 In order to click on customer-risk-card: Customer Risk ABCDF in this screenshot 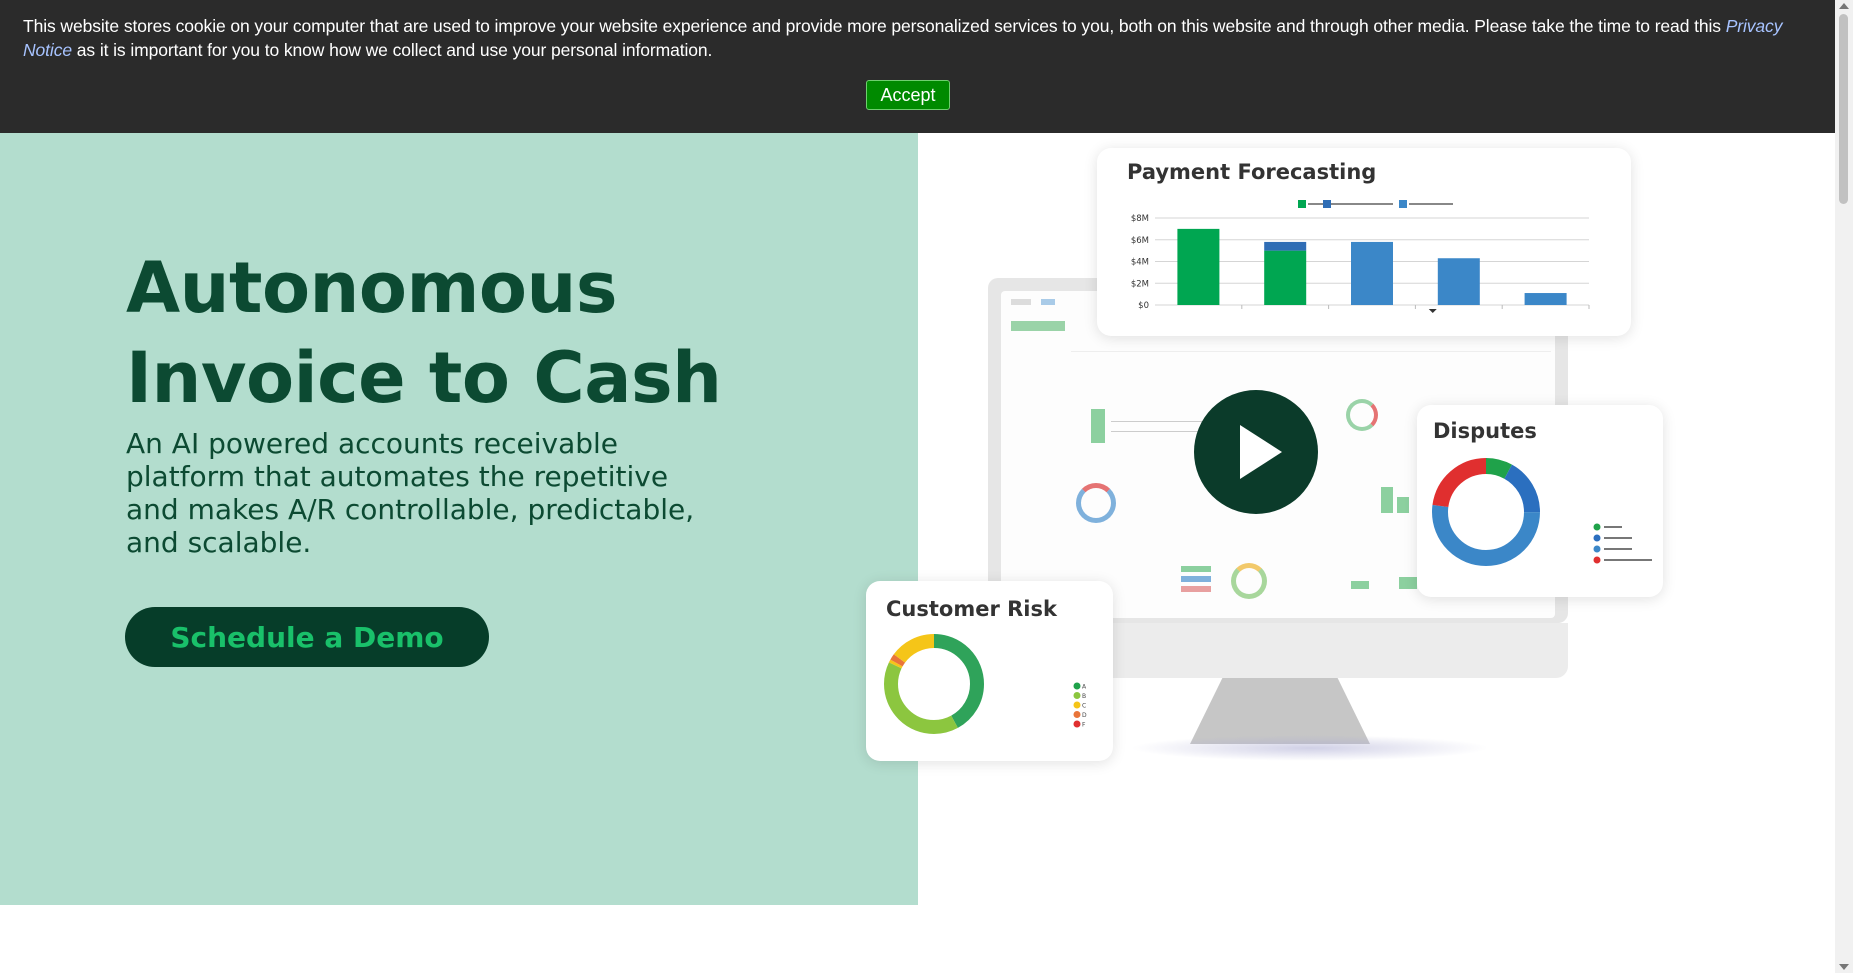, I will do `click(989, 671)`.